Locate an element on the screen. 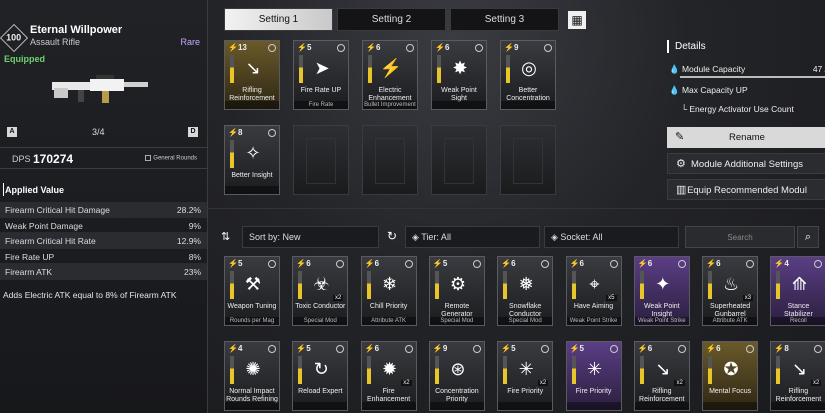 Image resolution: width=825 pixels, height=413 pixels. module-card: ⚡4 ⟰ Stance Stabilizer Recoil is located at coordinates (797, 291).